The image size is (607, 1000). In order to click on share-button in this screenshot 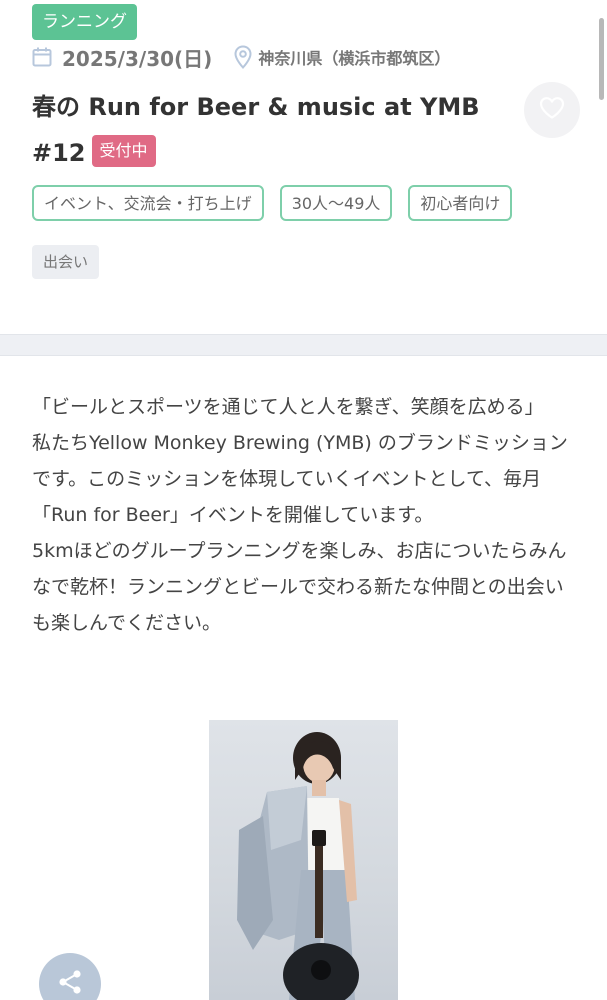, I will do `click(70, 976)`.